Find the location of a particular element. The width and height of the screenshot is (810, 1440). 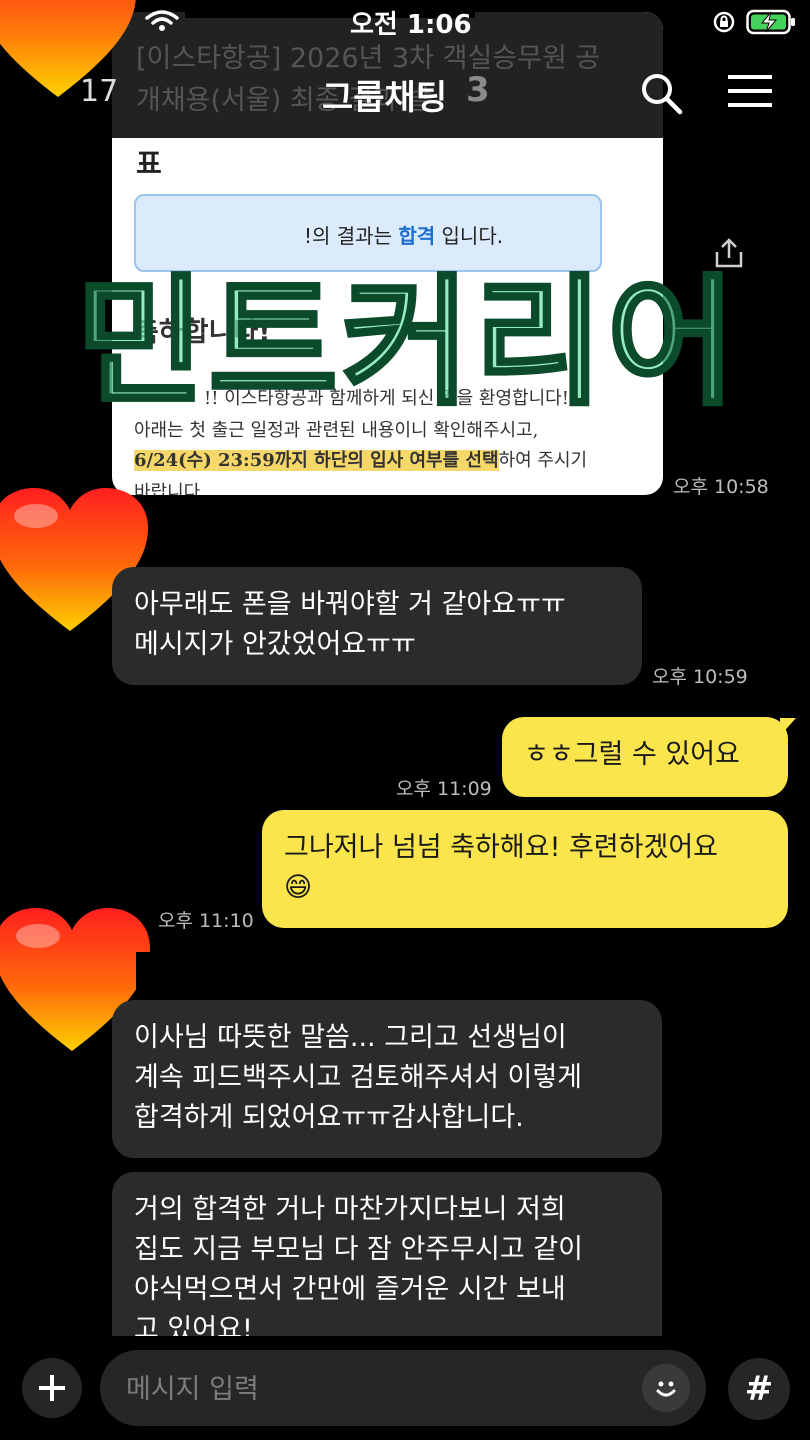

battery-charging-icon is located at coordinates (770, 22).